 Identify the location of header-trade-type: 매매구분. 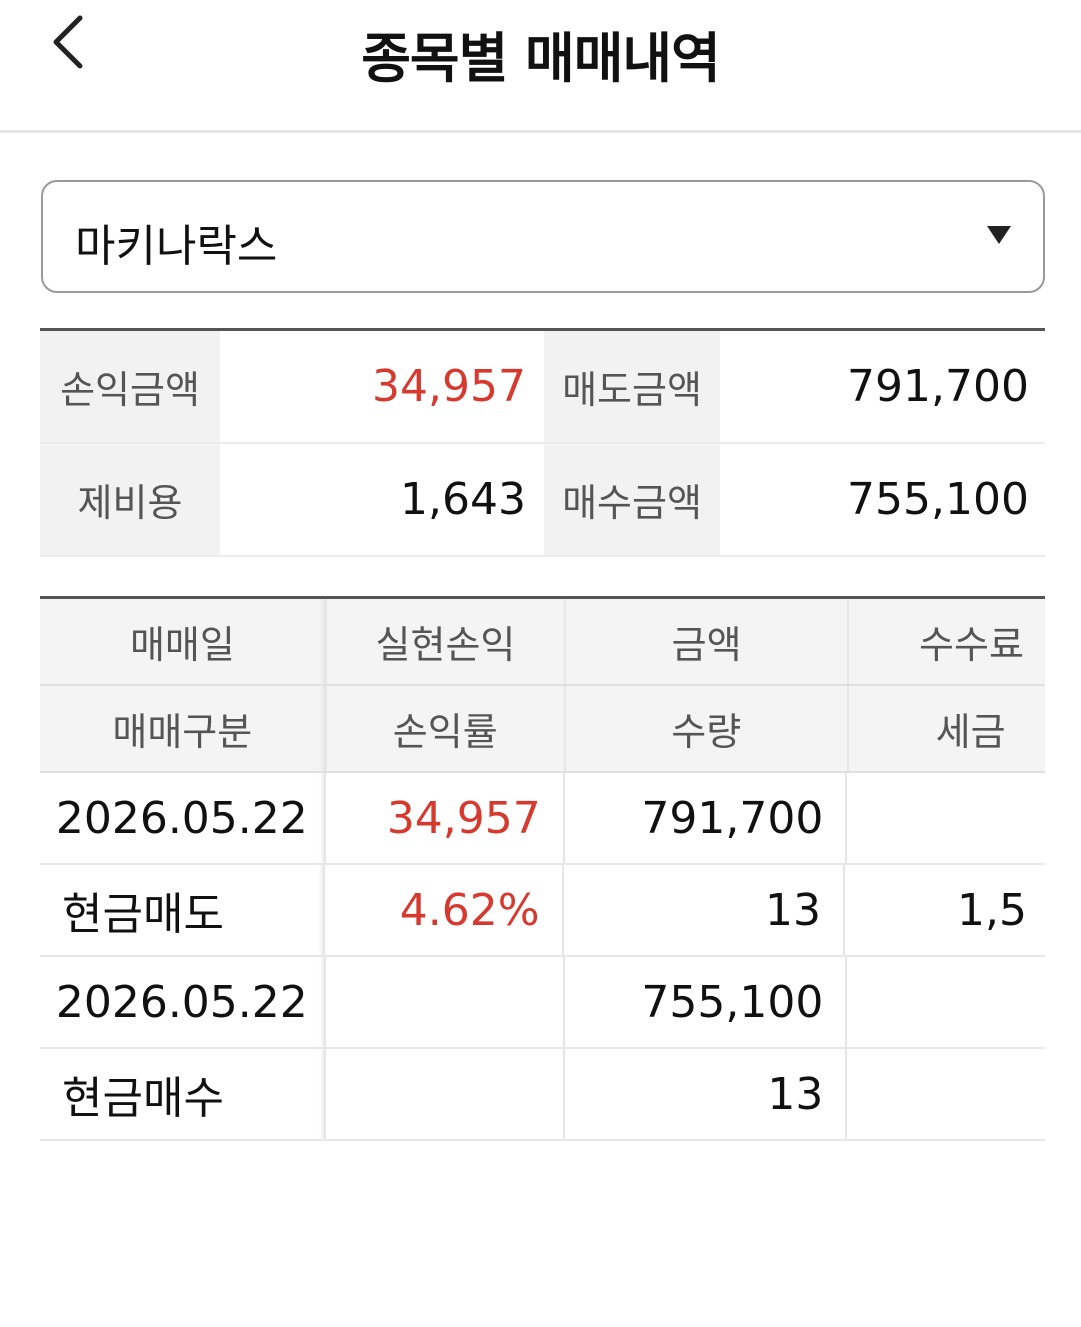
(183, 728).